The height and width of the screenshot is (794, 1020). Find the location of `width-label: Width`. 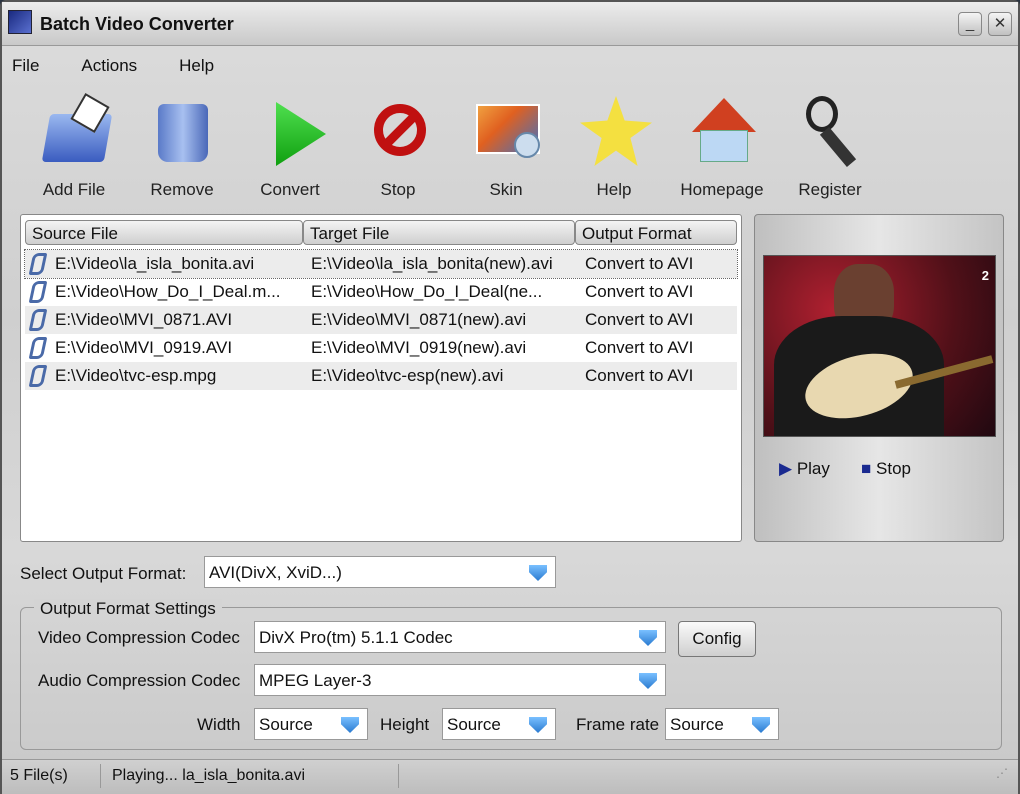

width-label: Width is located at coordinates (219, 724).